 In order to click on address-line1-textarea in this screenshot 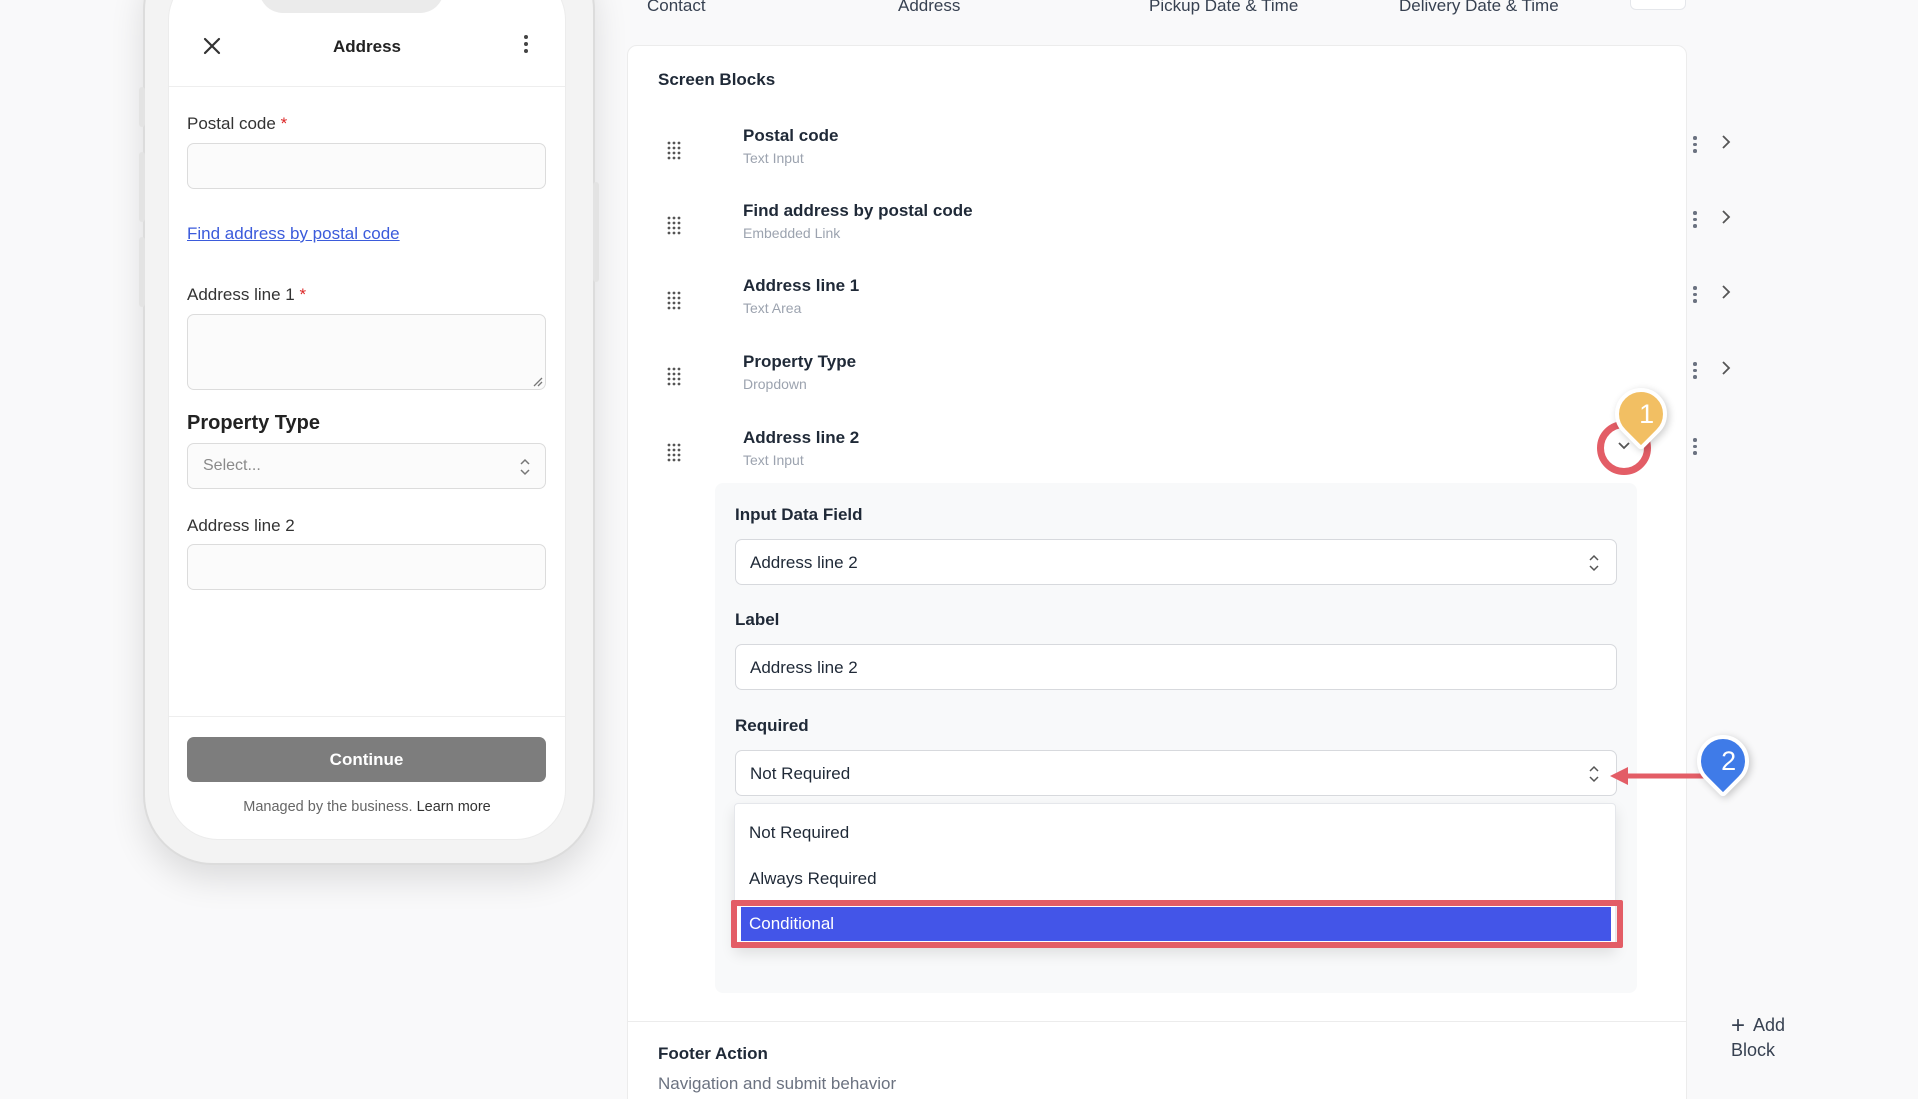, I will do `click(366, 352)`.